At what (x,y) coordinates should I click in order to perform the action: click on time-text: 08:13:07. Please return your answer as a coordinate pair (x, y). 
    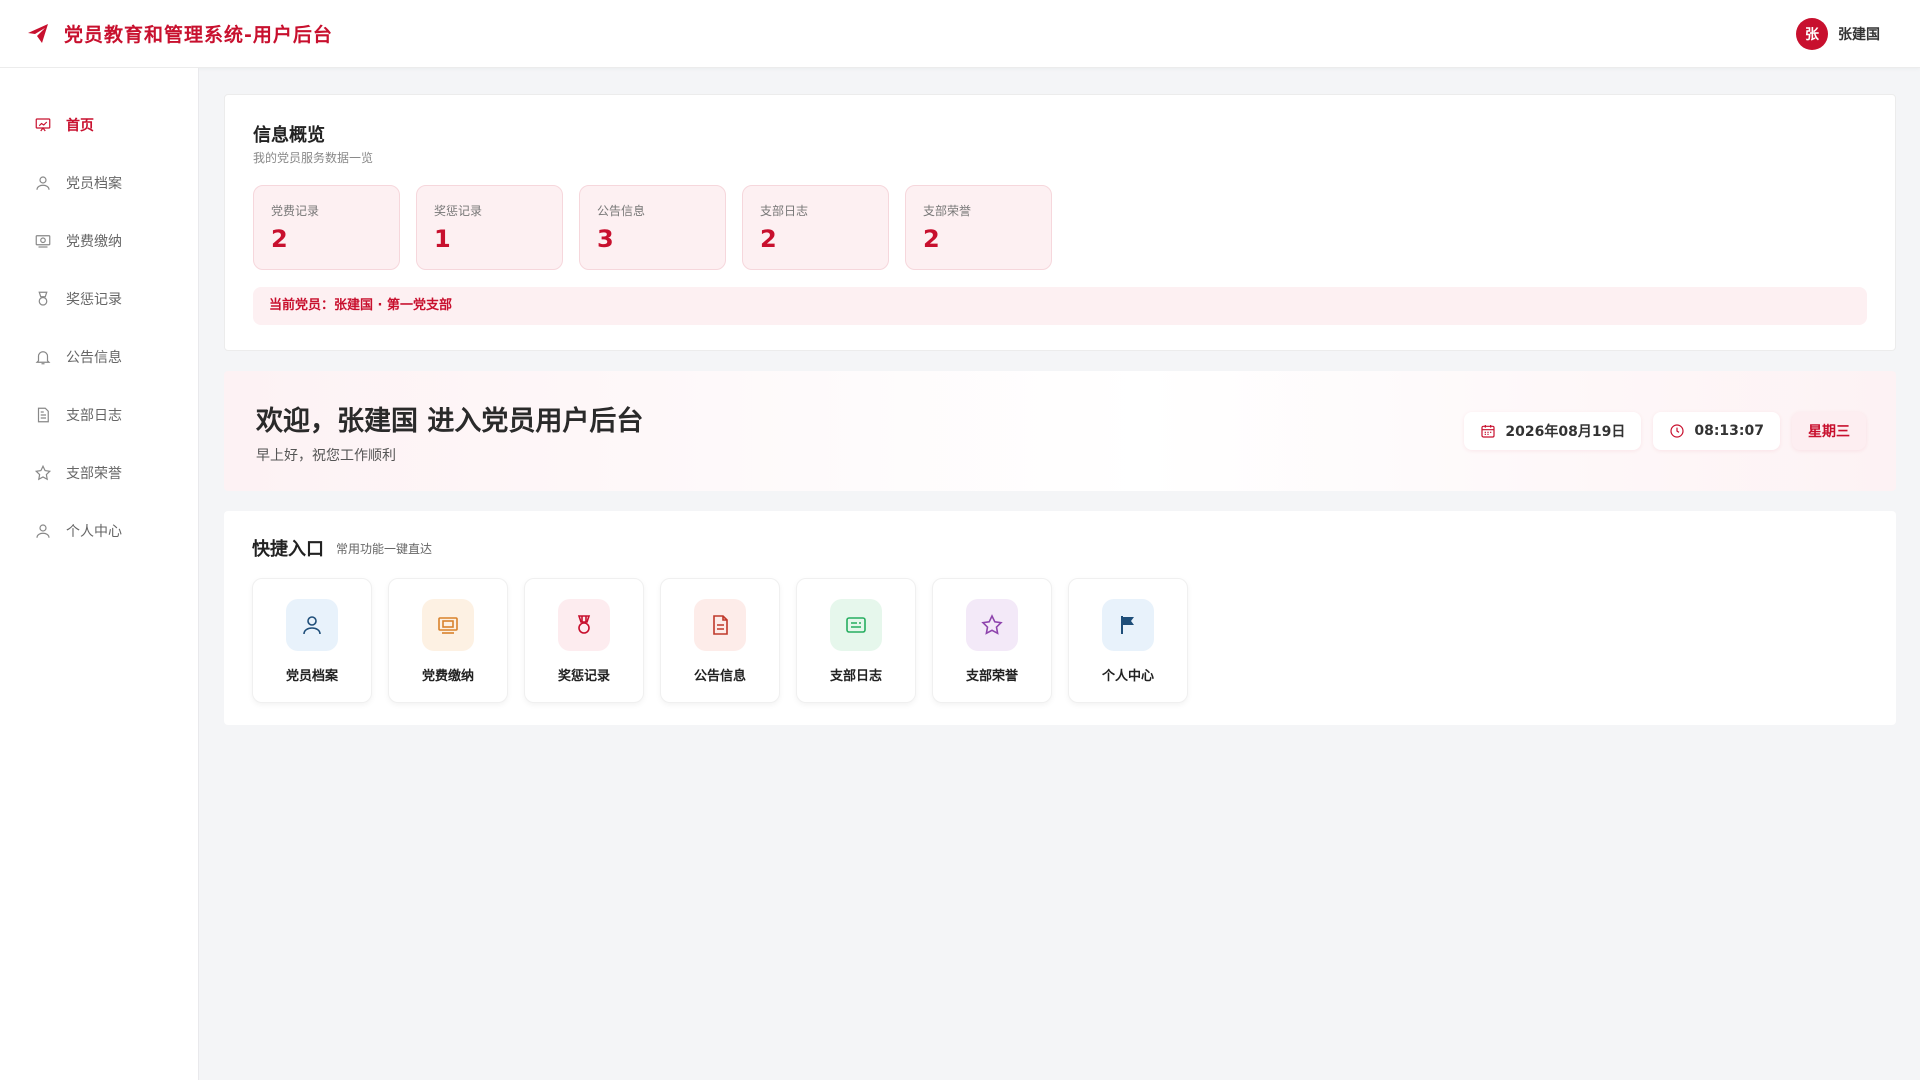
    Looking at the image, I should click on (1729, 431).